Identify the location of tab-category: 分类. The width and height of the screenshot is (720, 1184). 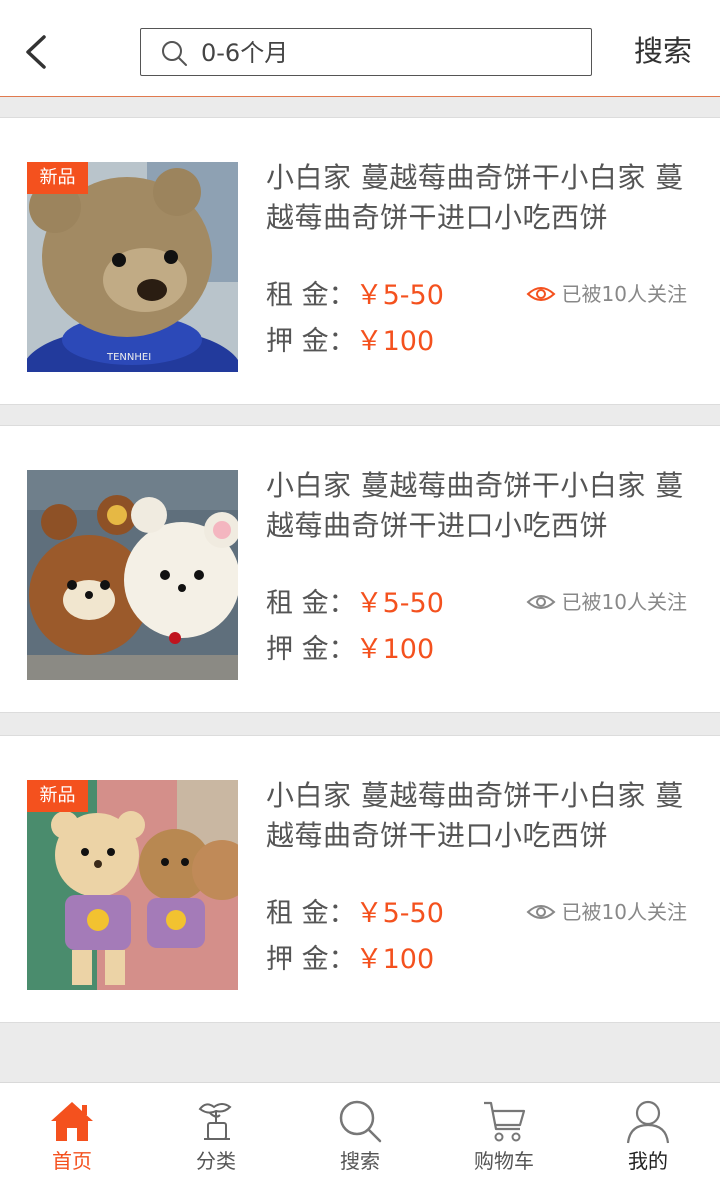
(216, 1133).